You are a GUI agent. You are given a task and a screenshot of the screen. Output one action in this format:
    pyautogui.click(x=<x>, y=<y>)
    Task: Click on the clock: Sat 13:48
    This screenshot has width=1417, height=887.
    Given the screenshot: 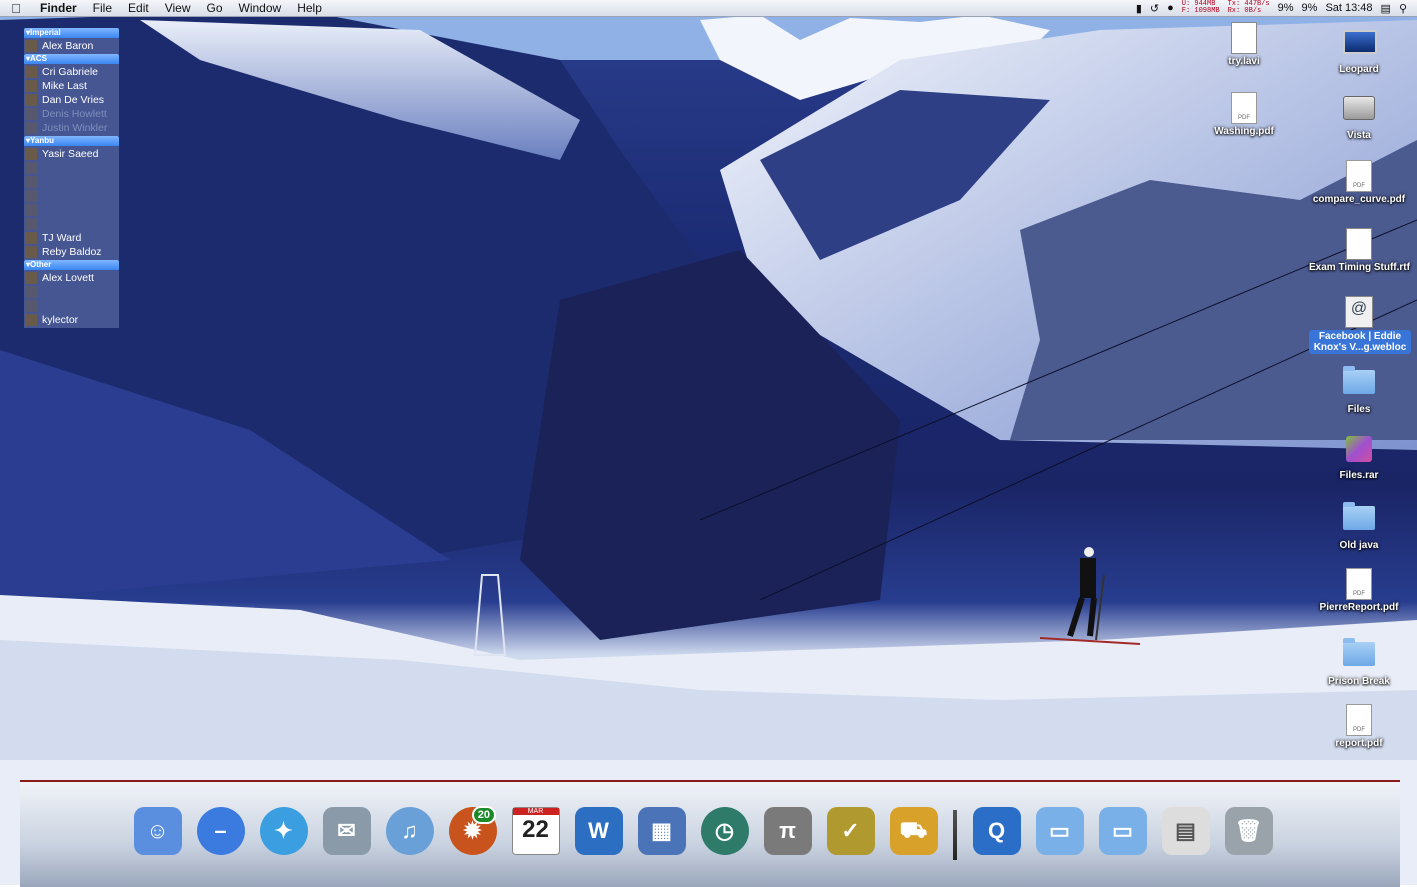 What is the action you would take?
    pyautogui.click(x=1348, y=8)
    